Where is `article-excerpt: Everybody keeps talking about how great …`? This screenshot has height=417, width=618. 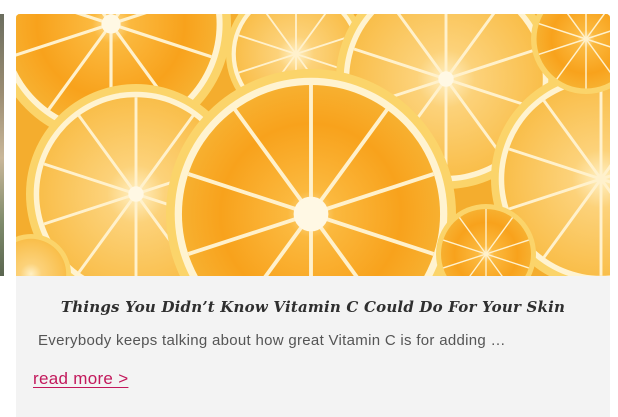
article-excerpt: Everybody keeps talking about how great … is located at coordinates (272, 340).